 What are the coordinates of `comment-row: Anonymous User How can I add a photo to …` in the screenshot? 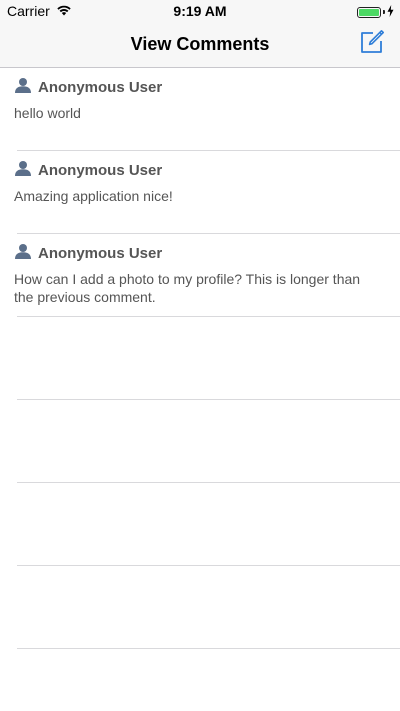 It's located at (200, 275).